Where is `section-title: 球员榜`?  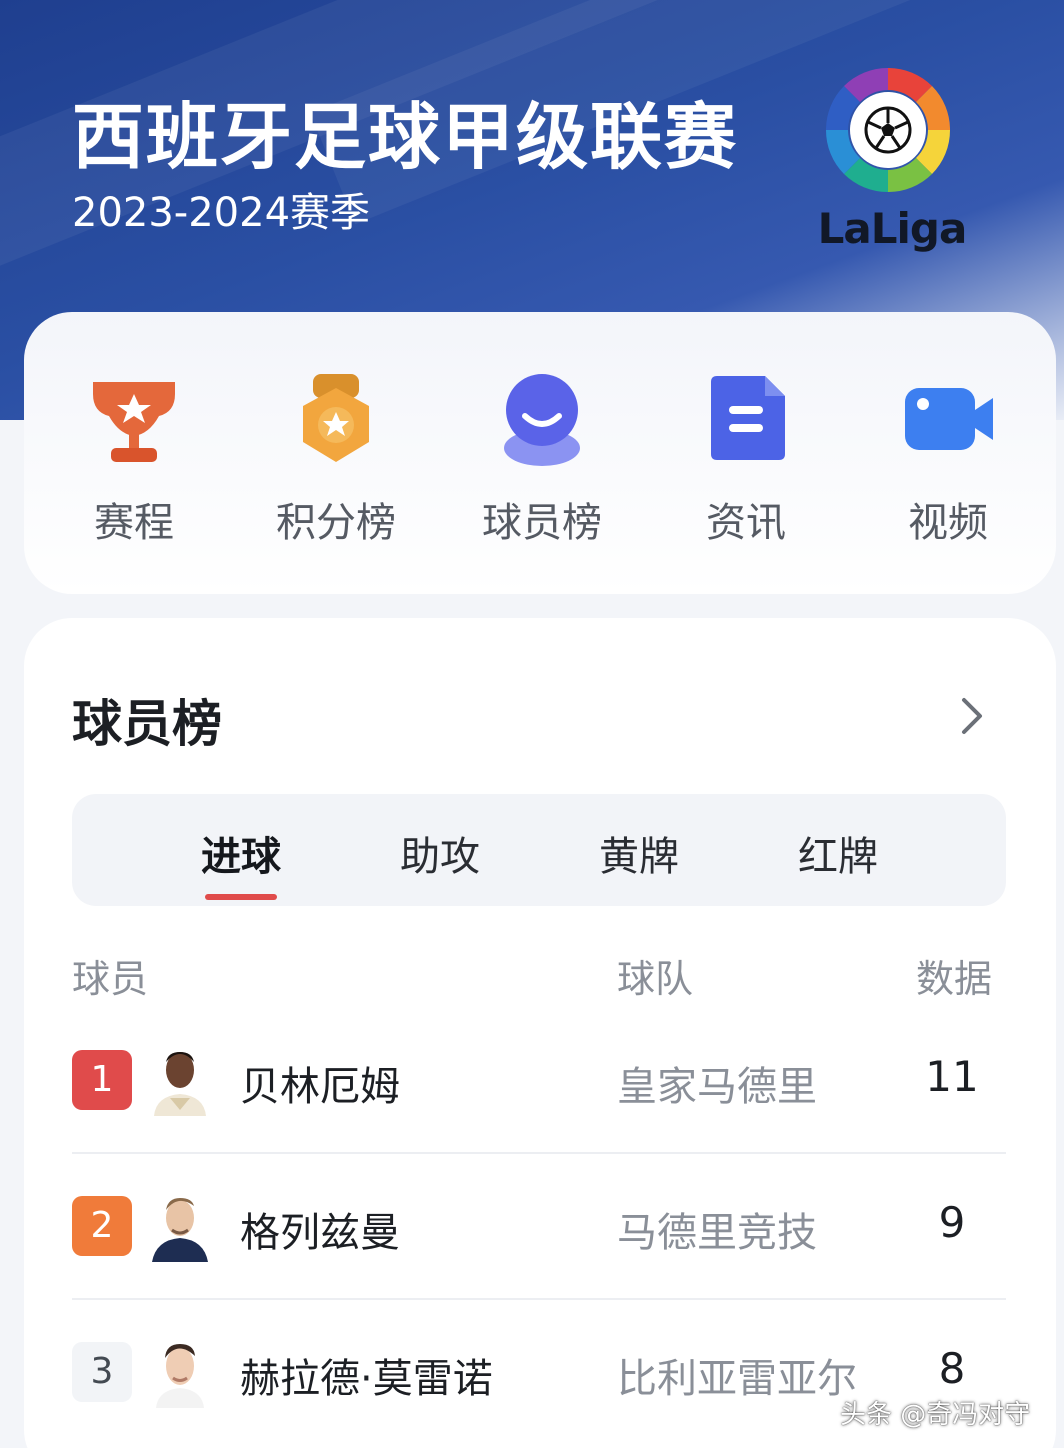
section-title: 球员榜 is located at coordinates (147, 724).